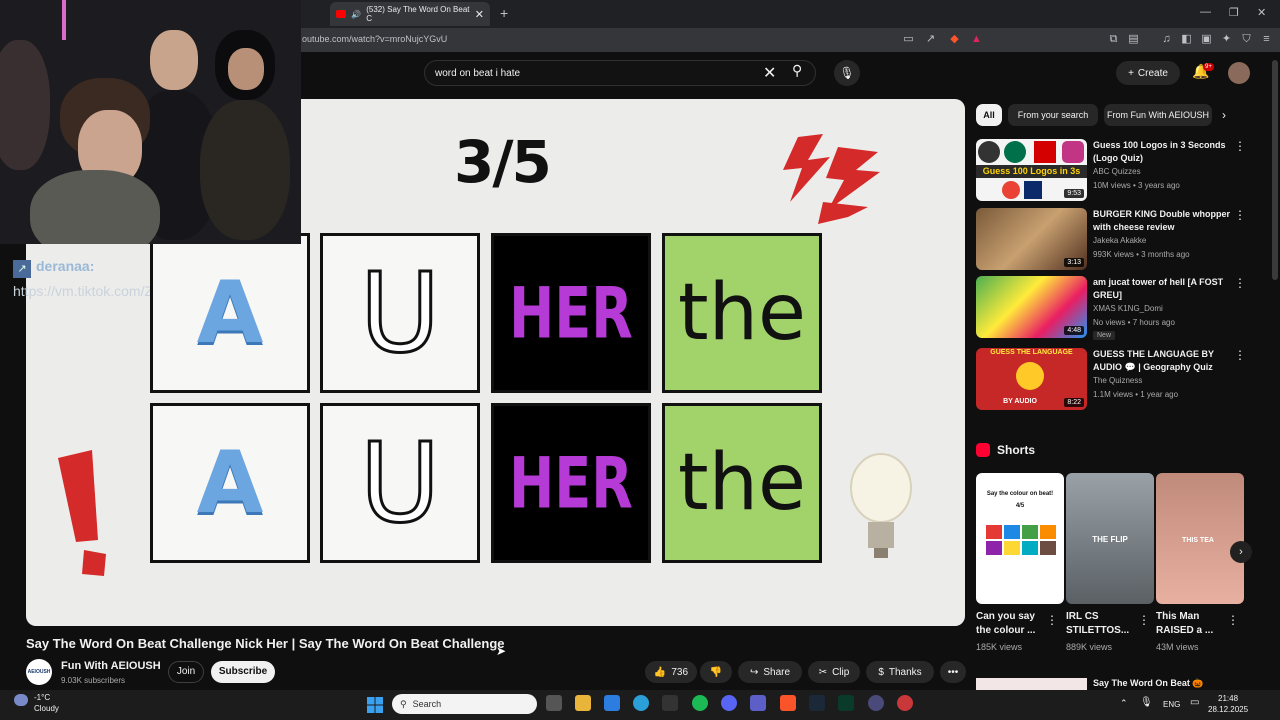 This screenshot has height=720, width=1280. Describe the element at coordinates (1158, 115) in the screenshot. I see `chip-from-channel: From Fun With AEIOUSH` at that location.